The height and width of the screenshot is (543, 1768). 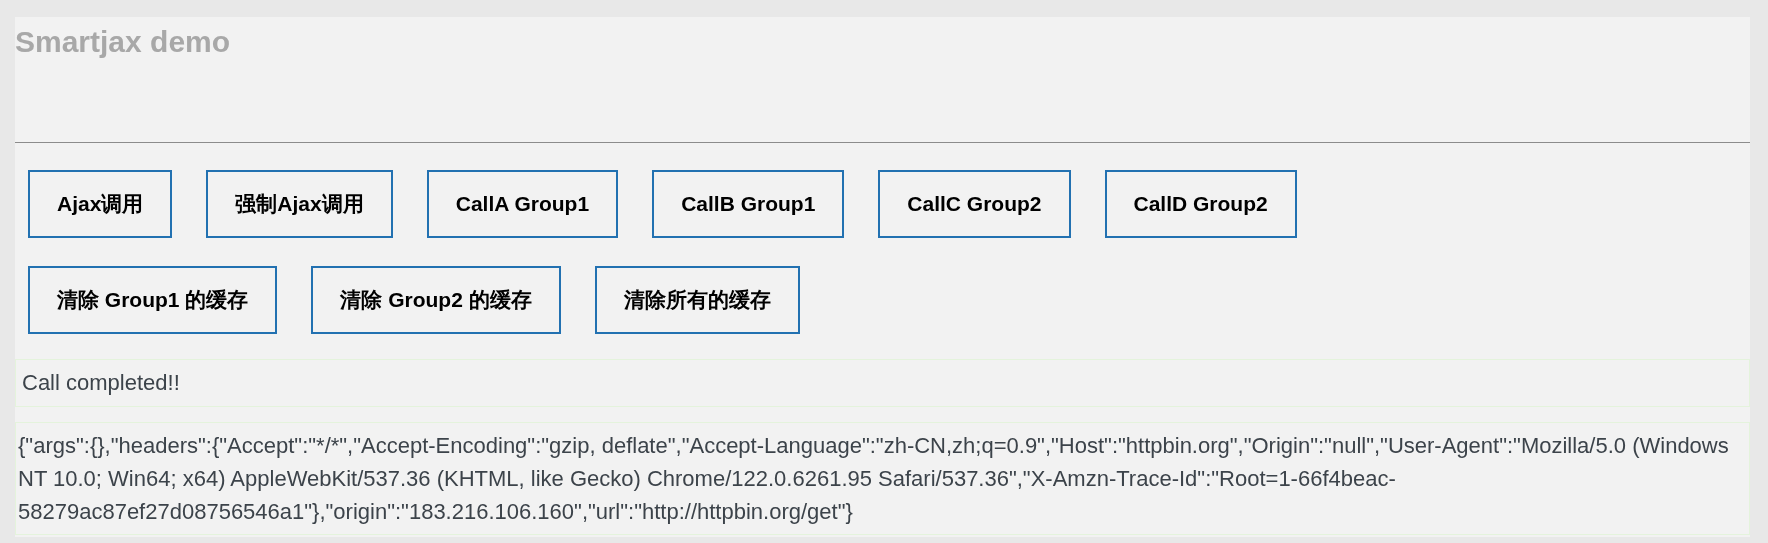 What do you see at coordinates (436, 300) in the screenshot?
I see `action-button: 清除 Group2 的缓存` at bounding box center [436, 300].